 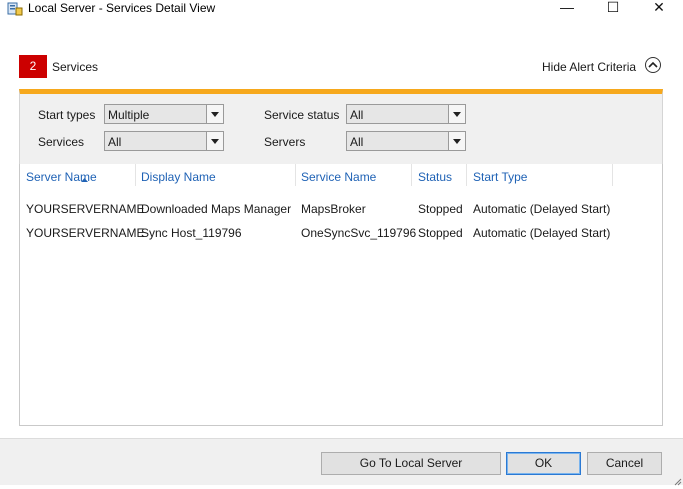 I want to click on alert-label: Services, so click(x=75, y=67).